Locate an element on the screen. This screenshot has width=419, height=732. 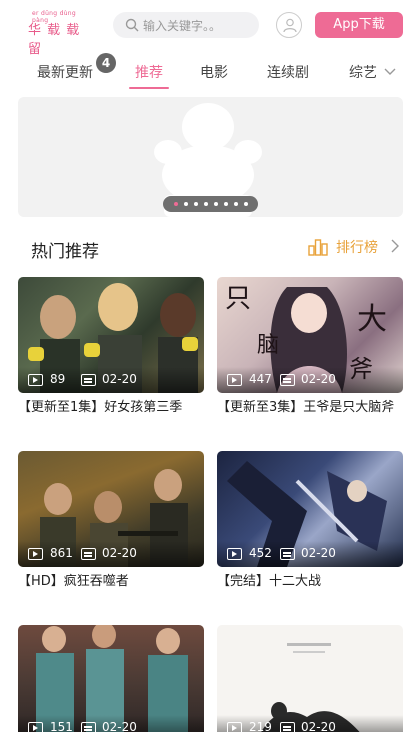
video-thumbnail: 452 02-20 is located at coordinates (310, 509).